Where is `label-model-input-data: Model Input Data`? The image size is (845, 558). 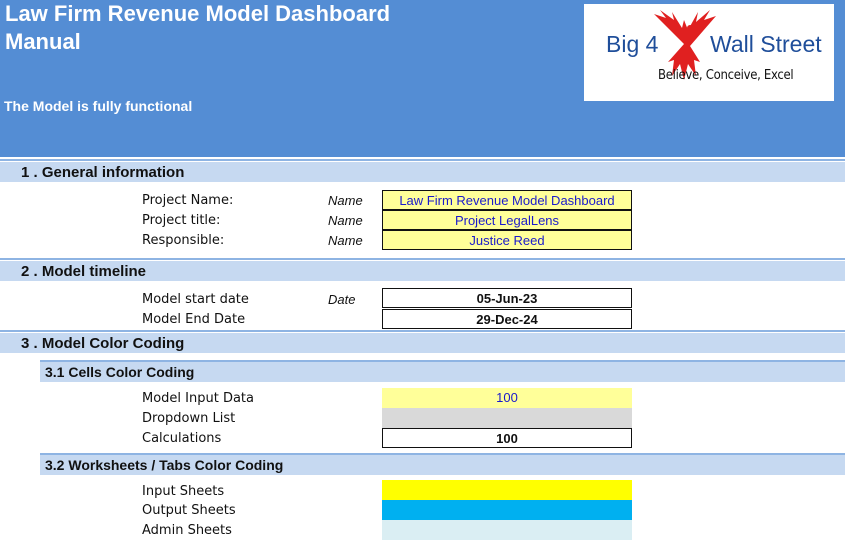 label-model-input-data: Model Input Data is located at coordinates (198, 398).